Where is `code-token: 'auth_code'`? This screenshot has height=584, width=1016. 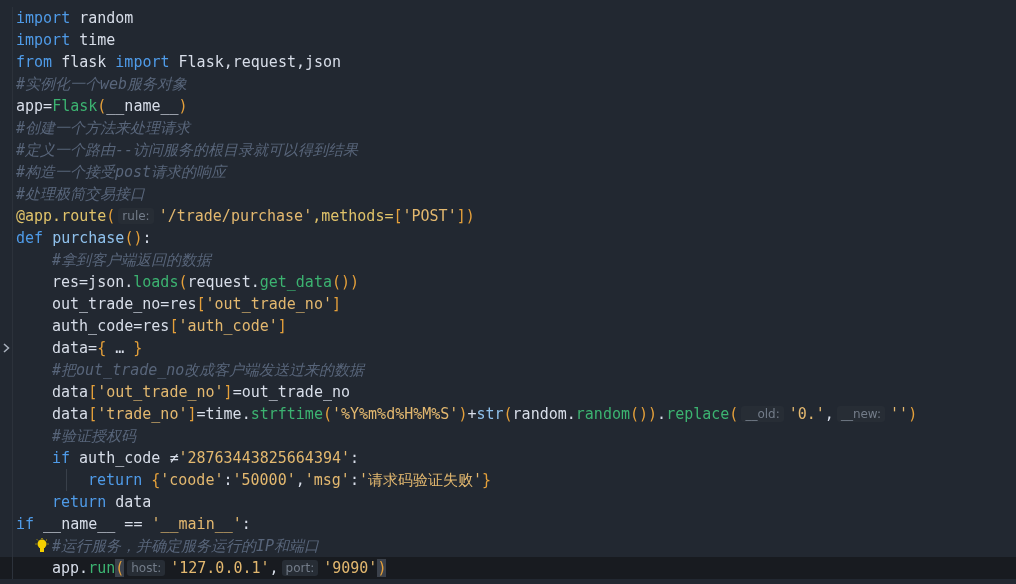
code-token: 'auth_code' is located at coordinates (228, 326).